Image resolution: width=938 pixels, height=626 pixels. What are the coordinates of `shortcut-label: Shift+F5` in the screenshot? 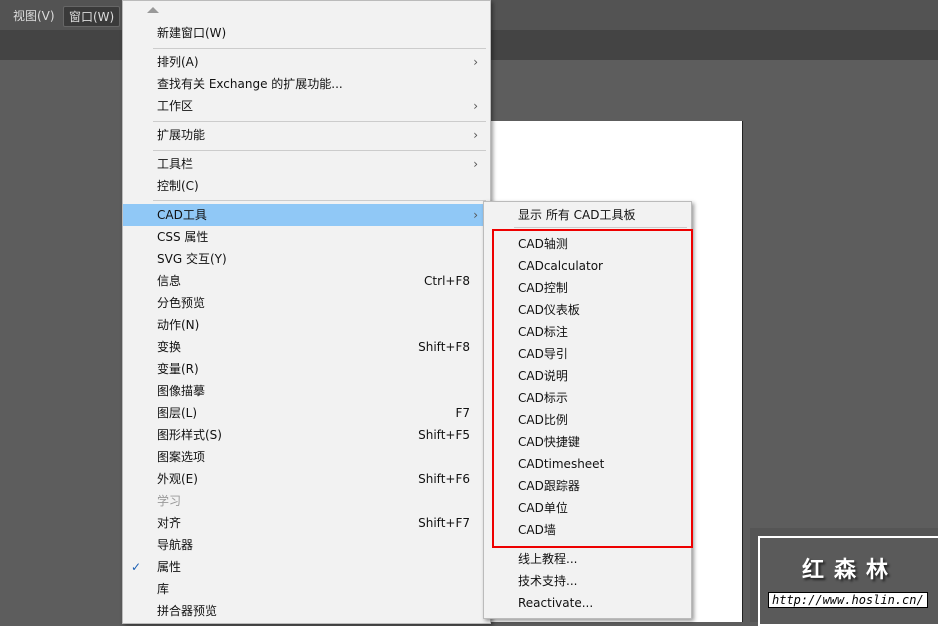 It's located at (444, 435).